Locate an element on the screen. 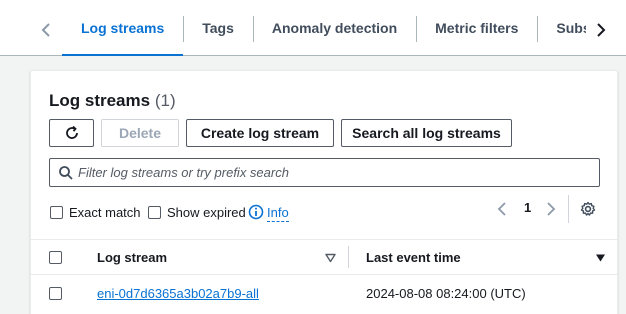 This screenshot has width=626, height=314. chevron-left-icon is located at coordinates (45, 30).